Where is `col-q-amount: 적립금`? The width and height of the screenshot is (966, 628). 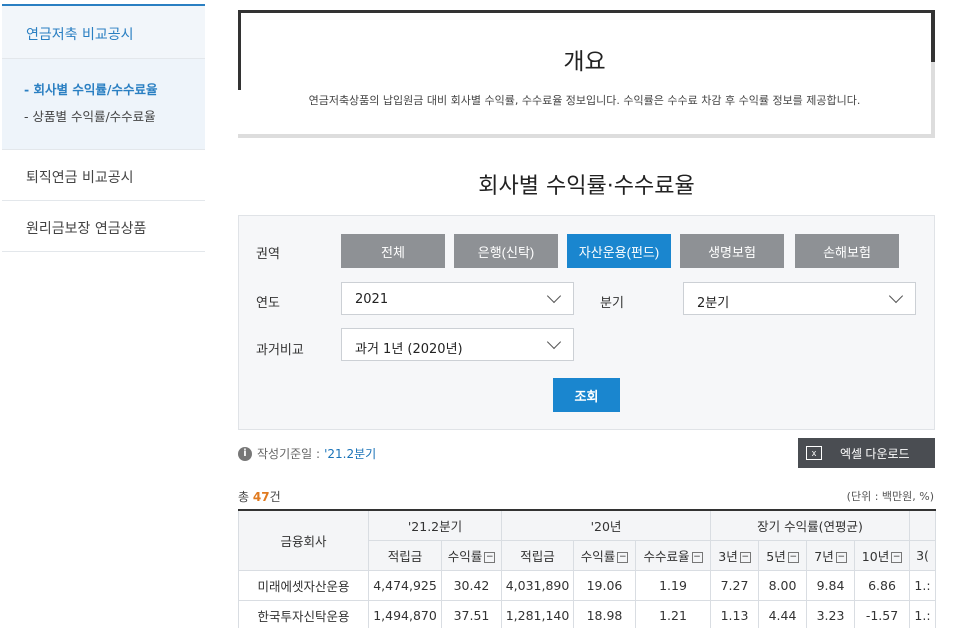 col-q-amount: 적립금 is located at coordinates (405, 555).